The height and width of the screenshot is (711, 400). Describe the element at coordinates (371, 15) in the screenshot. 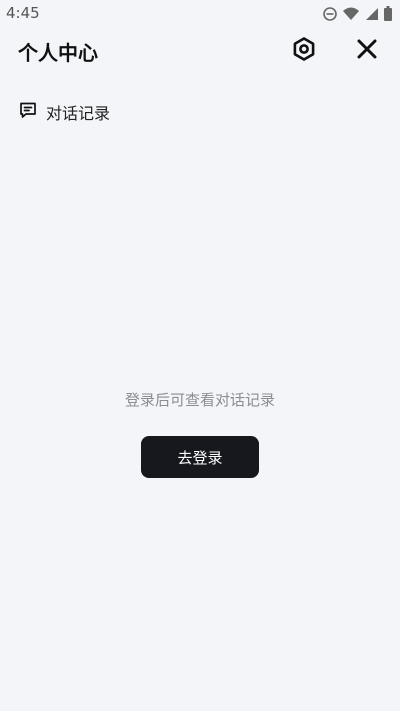

I see `signal-icon` at that location.